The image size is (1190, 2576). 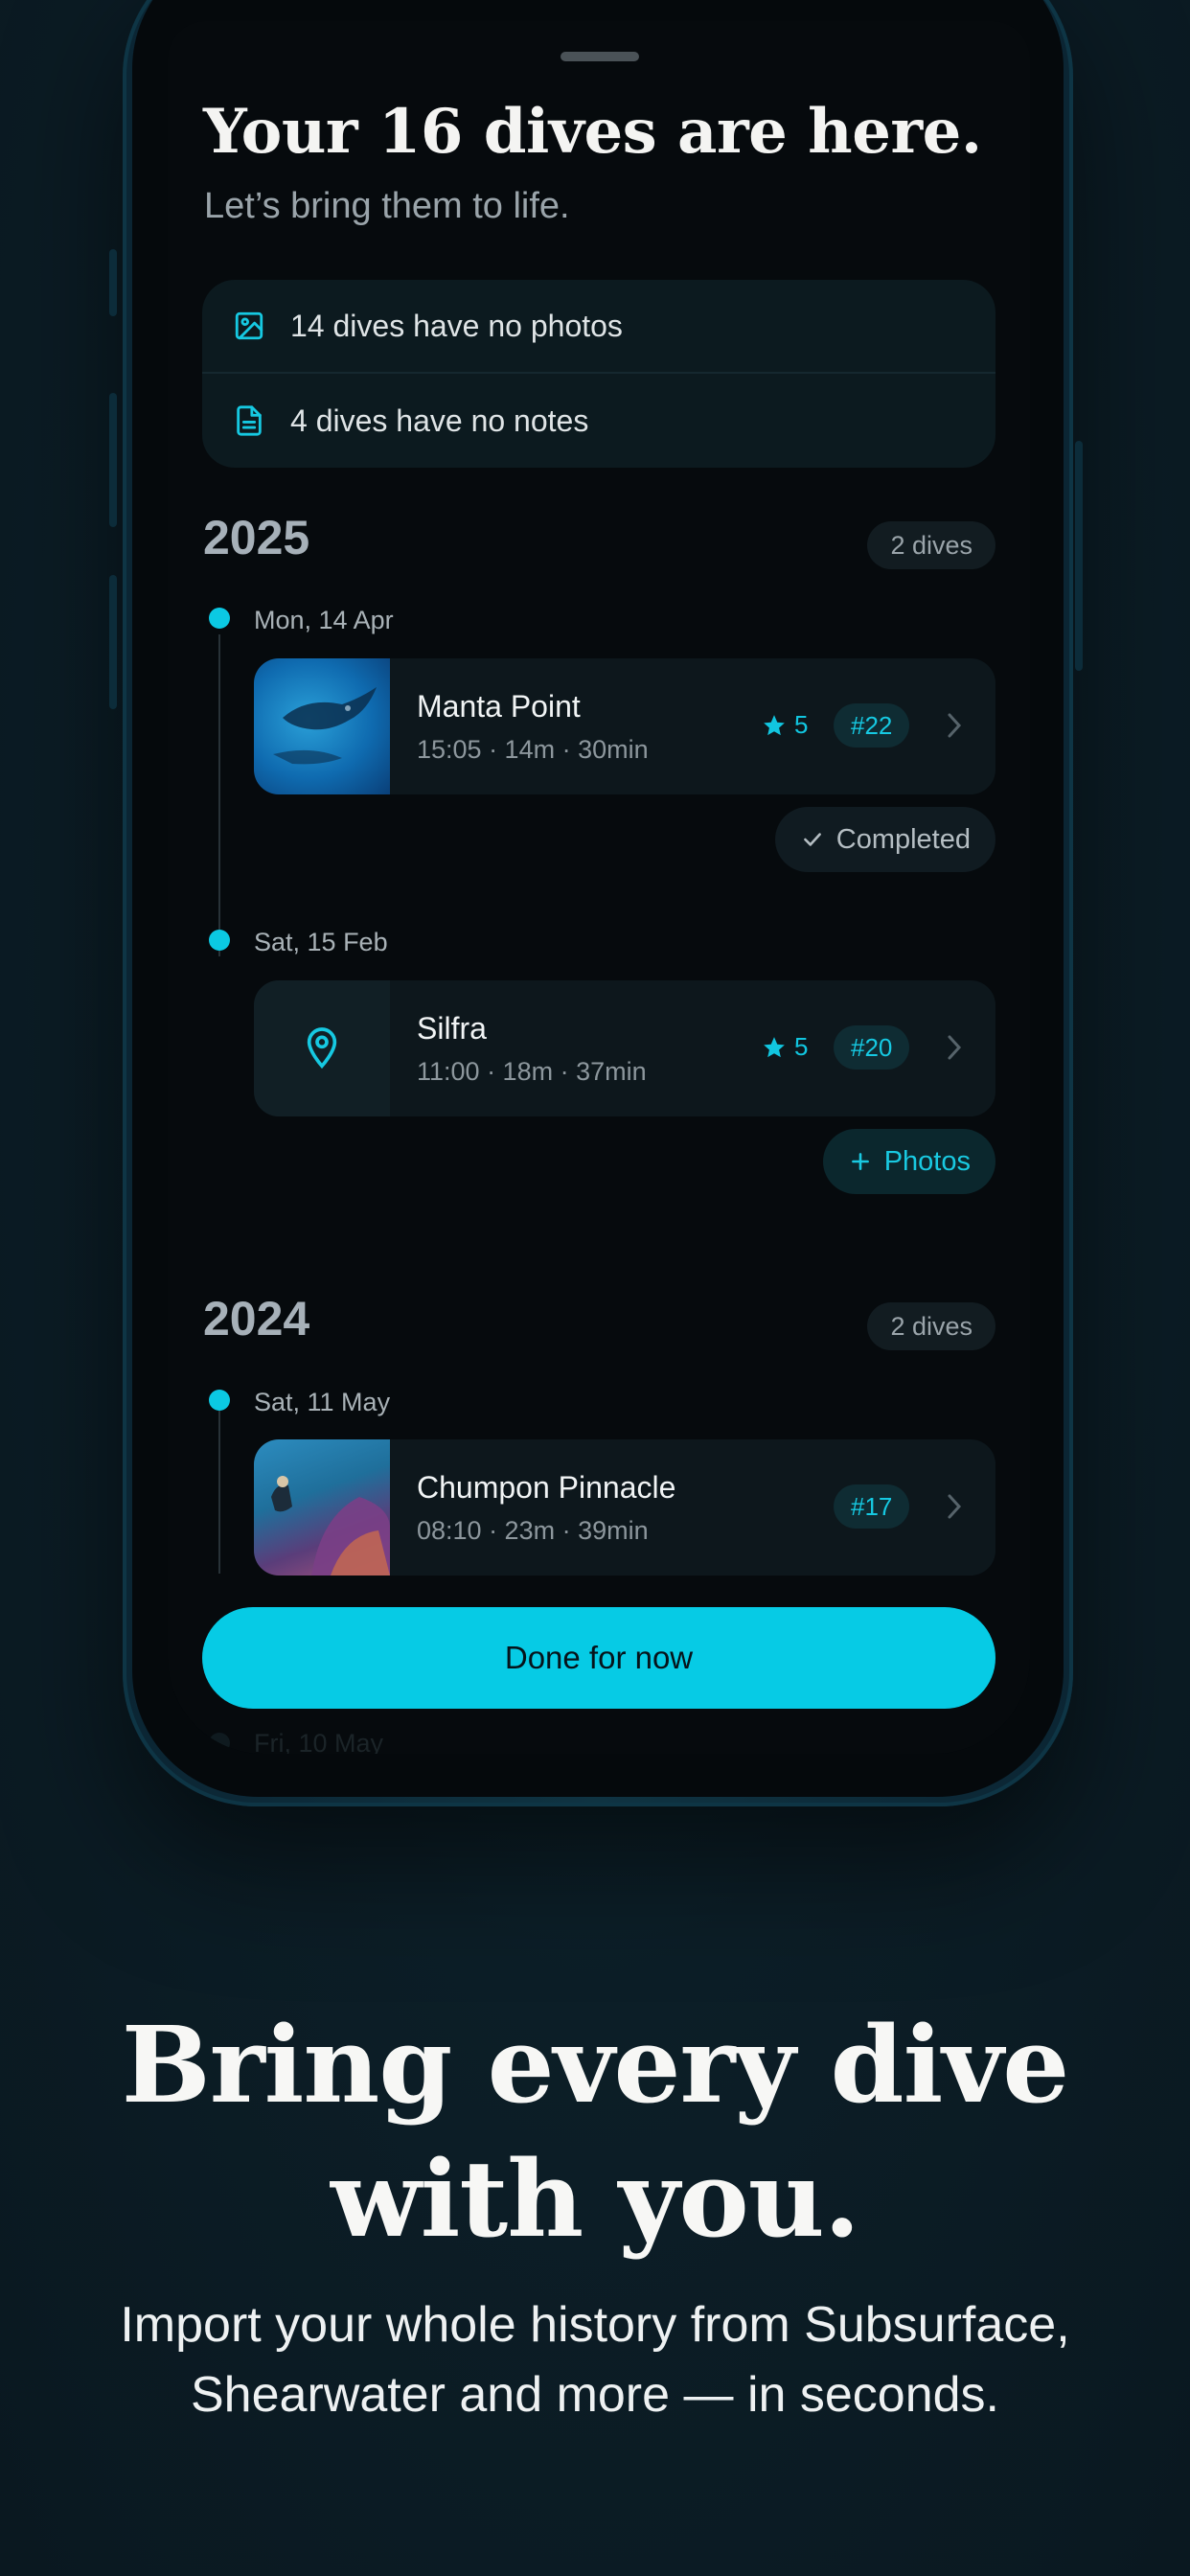 What do you see at coordinates (532, 1071) in the screenshot?
I see `dive-meta: 11:00 · 18m · 37min` at bounding box center [532, 1071].